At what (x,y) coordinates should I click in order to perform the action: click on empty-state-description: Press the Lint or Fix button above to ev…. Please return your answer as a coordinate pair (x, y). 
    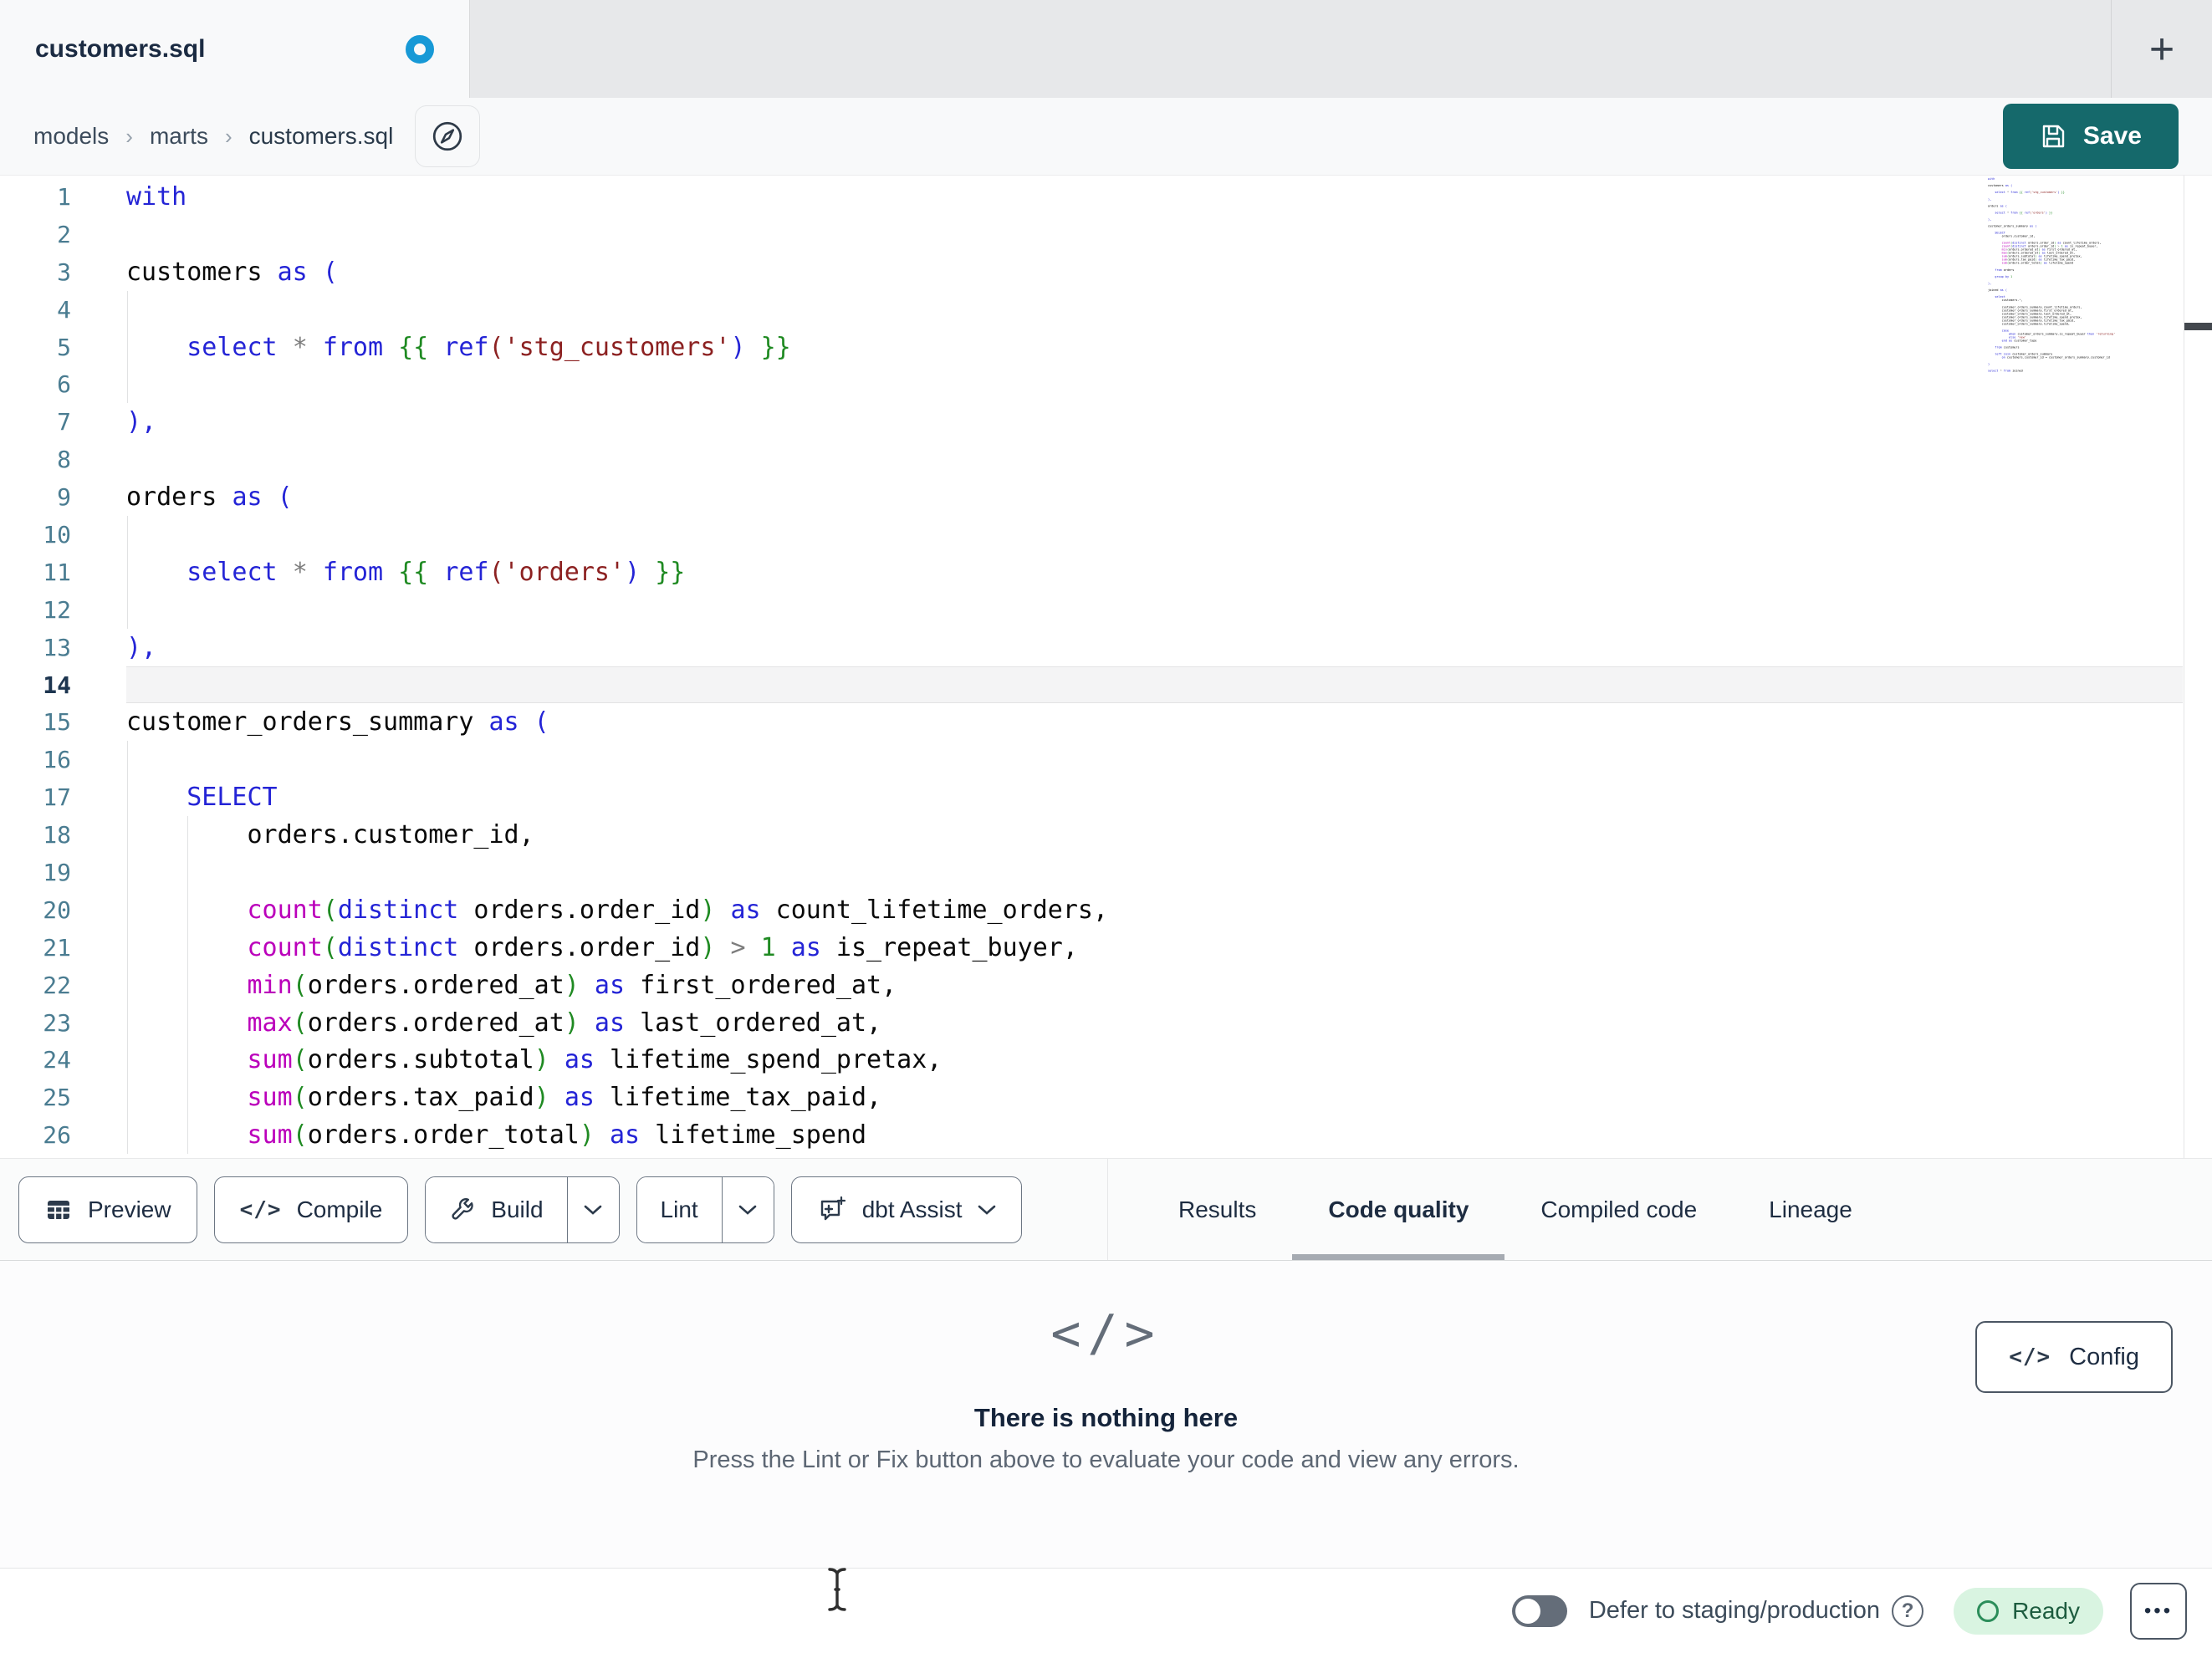
    Looking at the image, I should click on (1106, 1459).